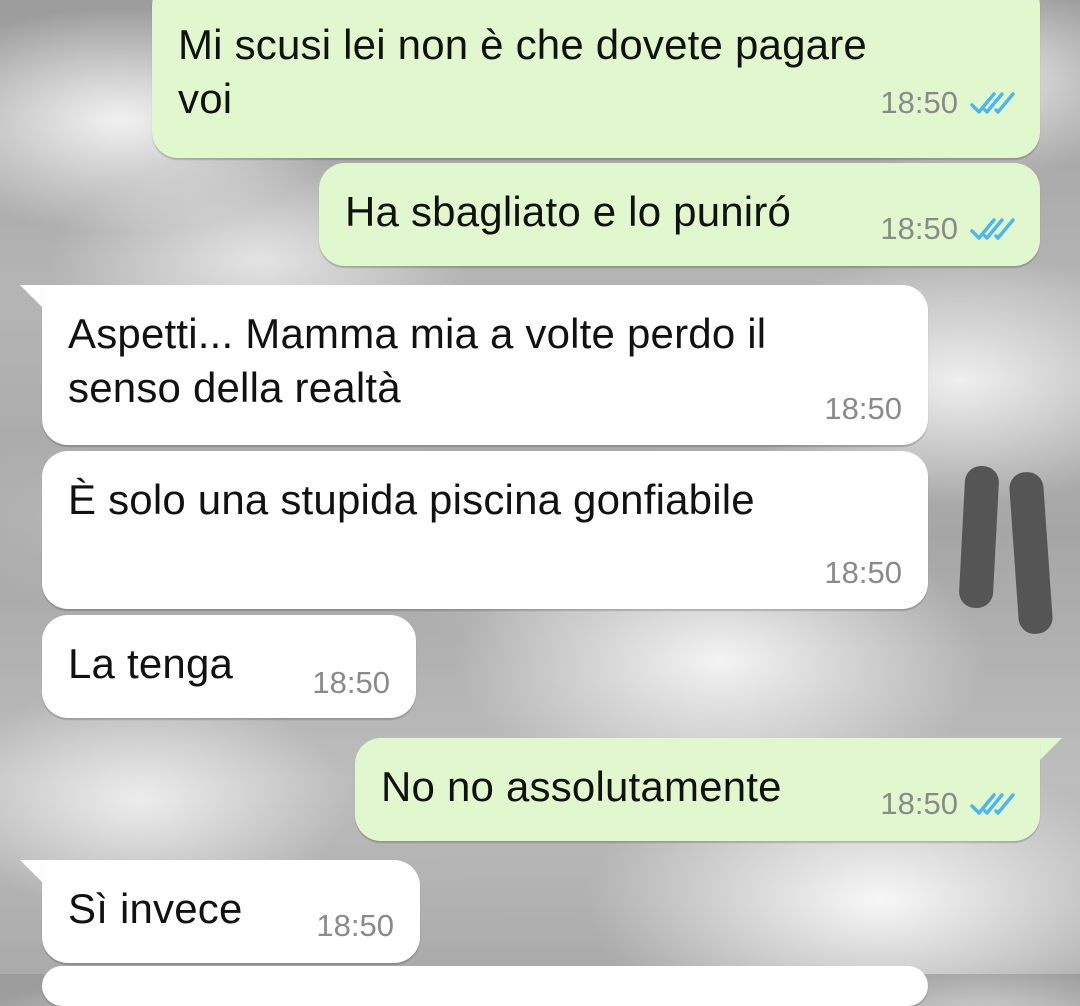  What do you see at coordinates (485, 986) in the screenshot?
I see `message-incoming-partial` at bounding box center [485, 986].